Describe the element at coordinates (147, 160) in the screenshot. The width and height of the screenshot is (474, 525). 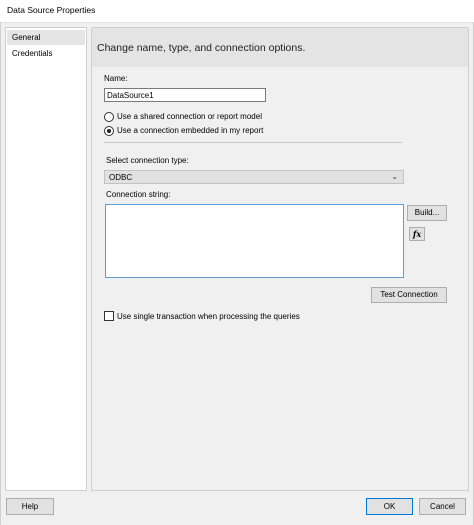
I see `connection-type-label: Select connection type:` at that location.